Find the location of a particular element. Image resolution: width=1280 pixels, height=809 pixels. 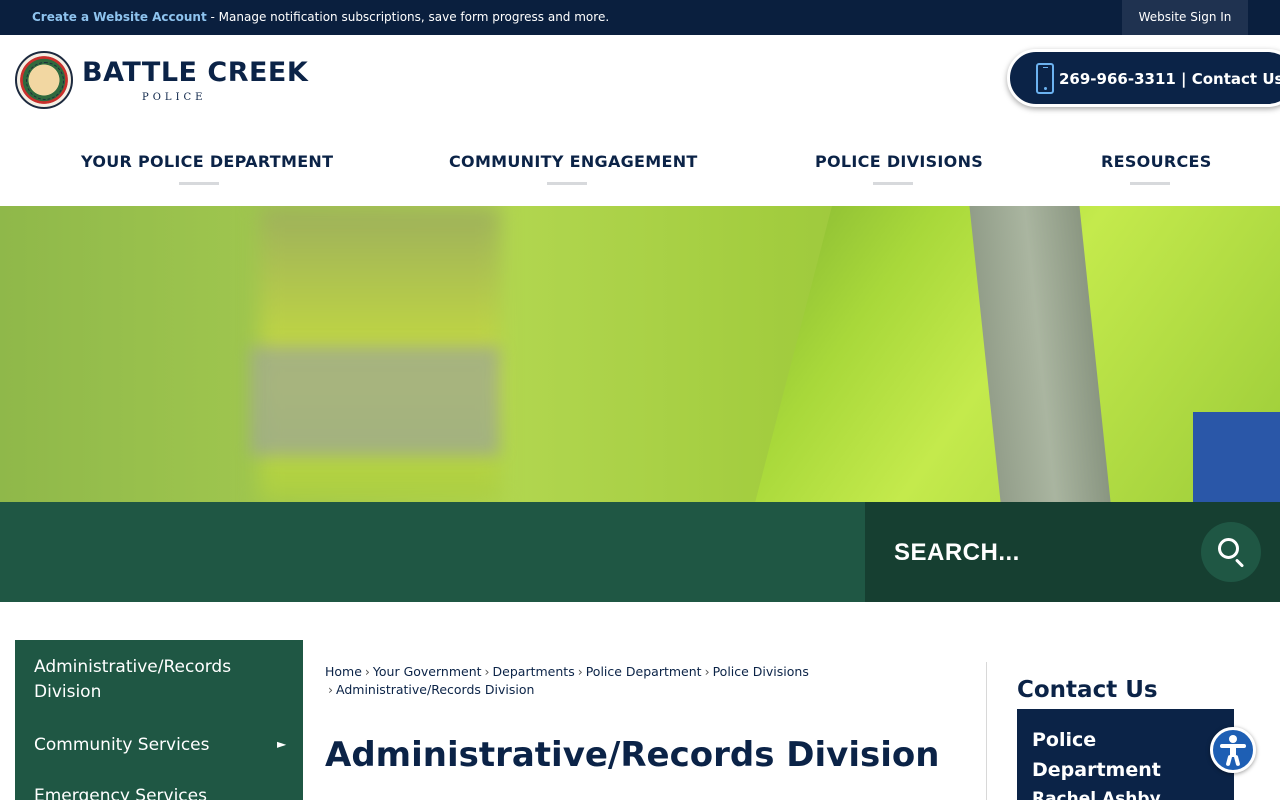

breadcrumb-police-divisions: Police Divisions is located at coordinates (761, 671).